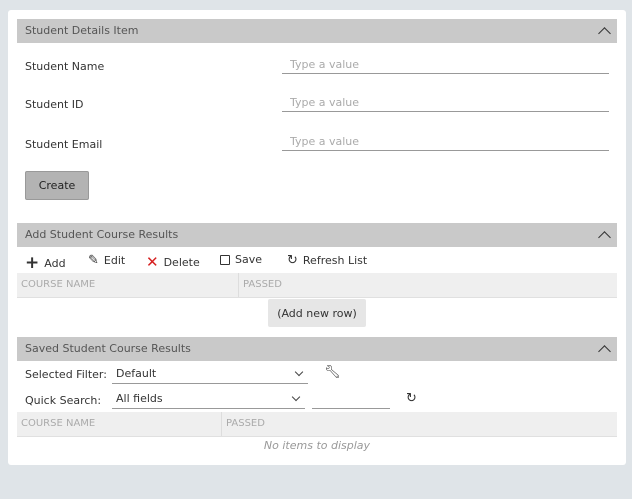 The height and width of the screenshot is (499, 632). Describe the element at coordinates (65, 66) in the screenshot. I see `student-name-label: Student Name` at that location.